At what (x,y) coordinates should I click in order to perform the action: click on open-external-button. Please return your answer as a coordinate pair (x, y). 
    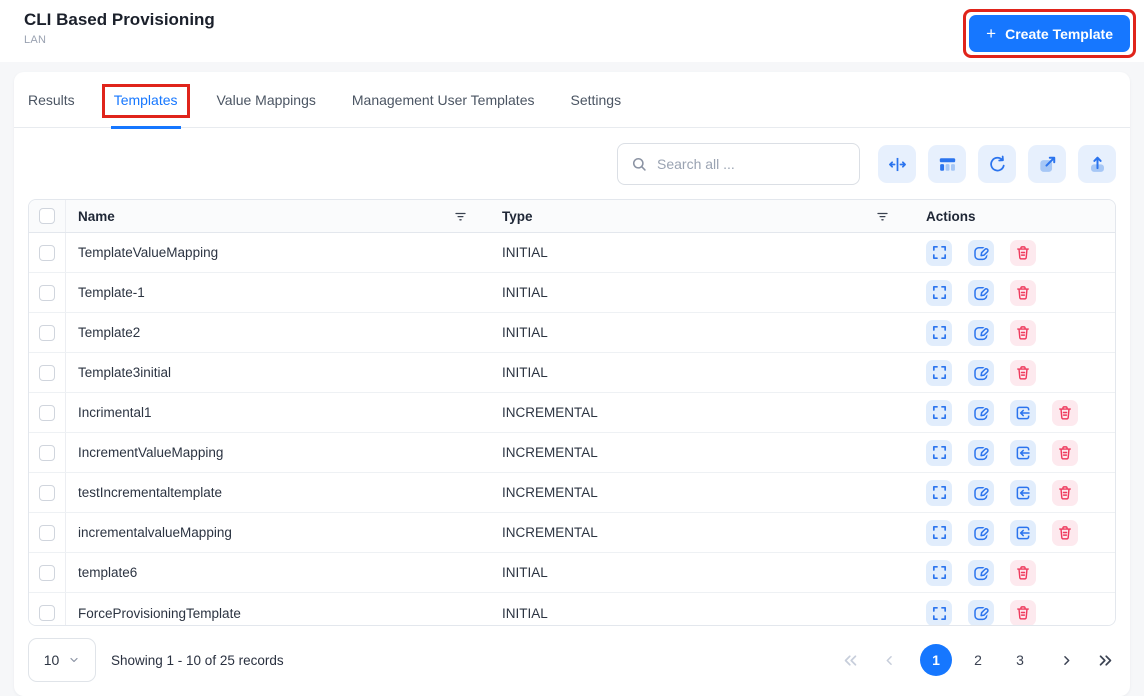
    Looking at the image, I should click on (1047, 164).